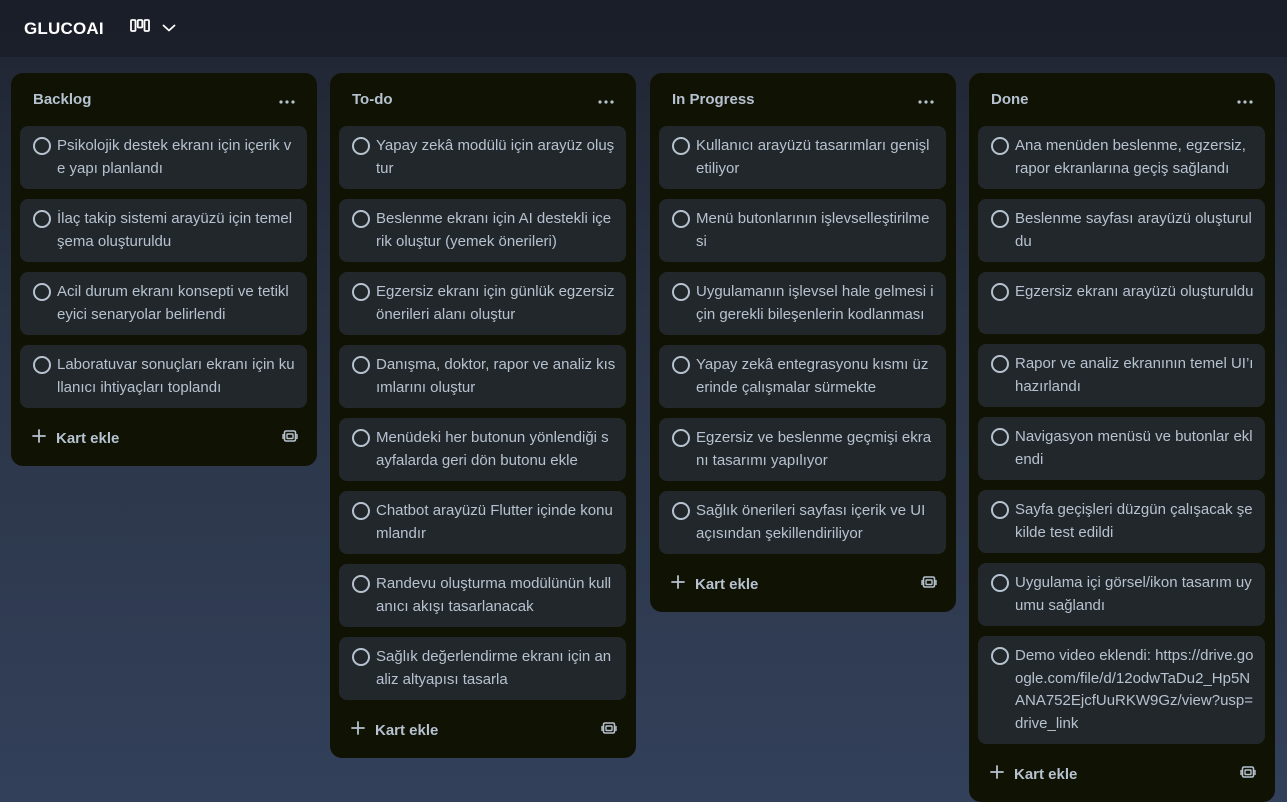  I want to click on card-title: Menü butonlarının işlevselleştirilmesi, so click(813, 230).